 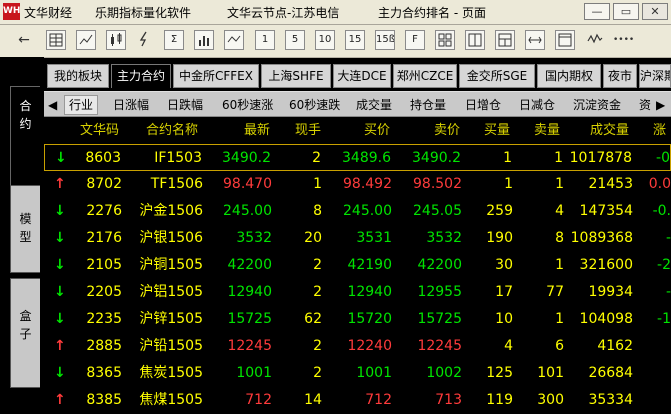 I want to click on cell-name: 焦炭1505, so click(x=171, y=373).